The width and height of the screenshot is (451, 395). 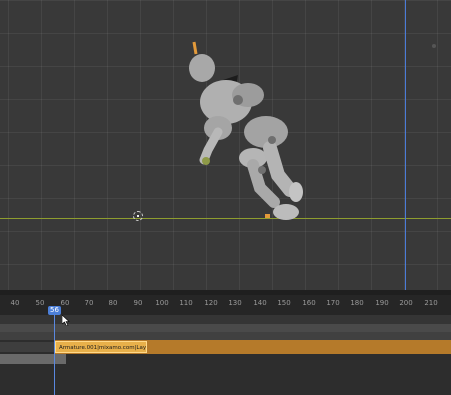 What do you see at coordinates (260, 303) in the screenshot?
I see `tick-label: 140` at bounding box center [260, 303].